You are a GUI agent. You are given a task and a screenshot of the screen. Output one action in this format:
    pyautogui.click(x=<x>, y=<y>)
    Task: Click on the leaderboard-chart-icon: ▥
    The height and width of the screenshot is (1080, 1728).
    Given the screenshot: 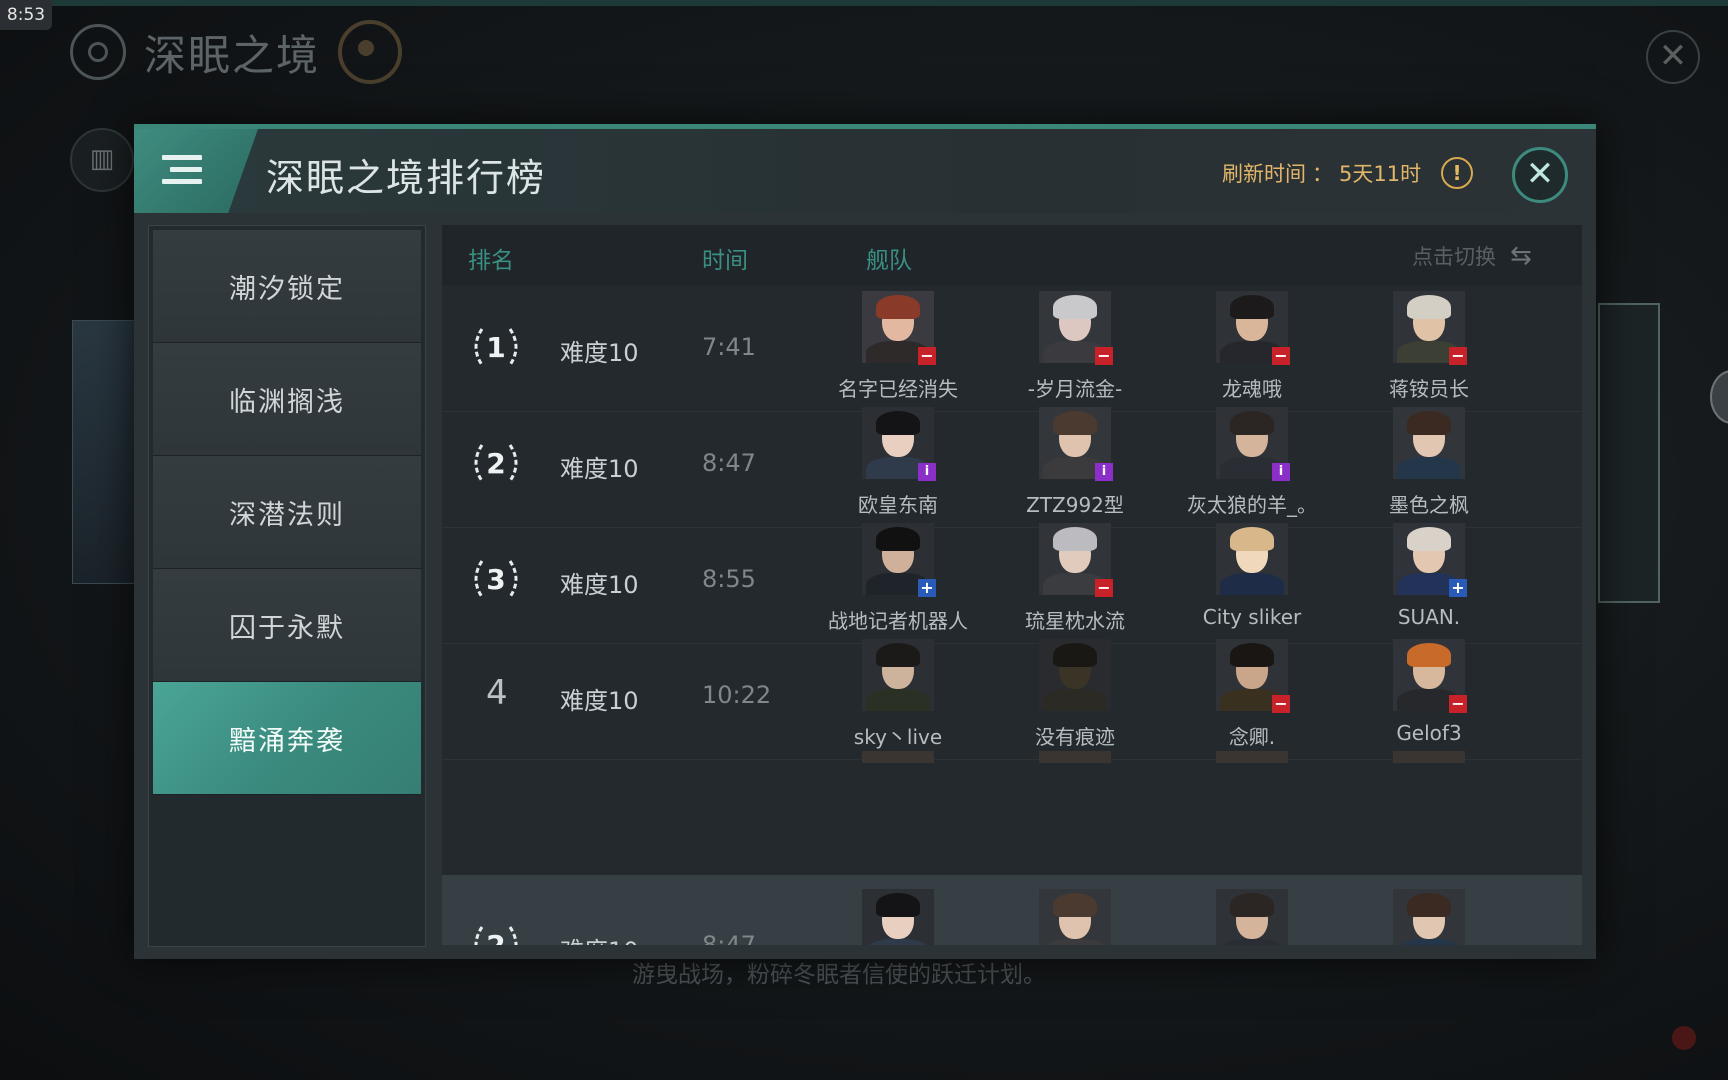 What is the action you would take?
    pyautogui.click(x=102, y=160)
    